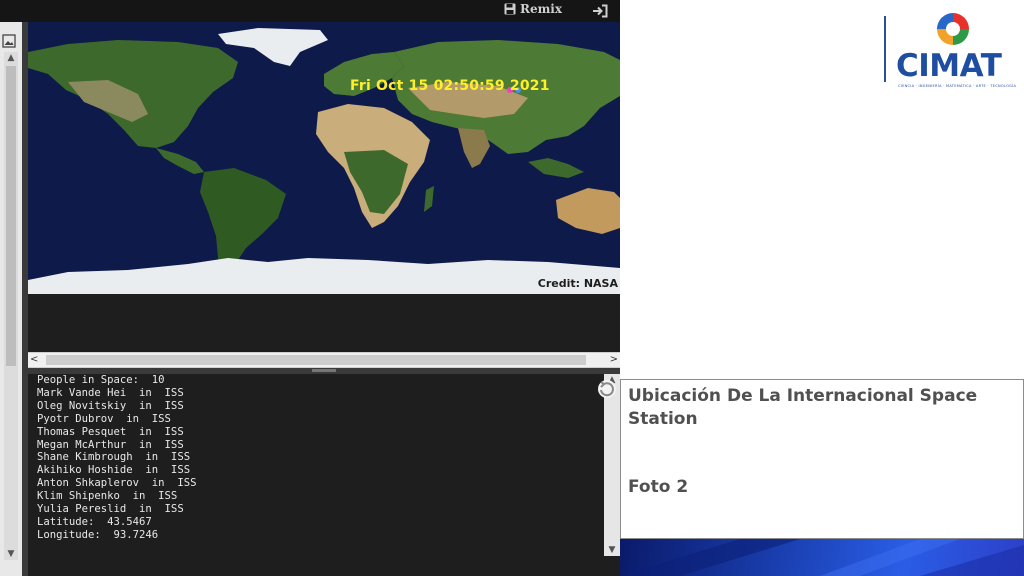 The height and width of the screenshot is (576, 1024). What do you see at coordinates (450, 86) in the screenshot?
I see `timestamp-label: Fri Oct 15 02:50:59 2021` at bounding box center [450, 86].